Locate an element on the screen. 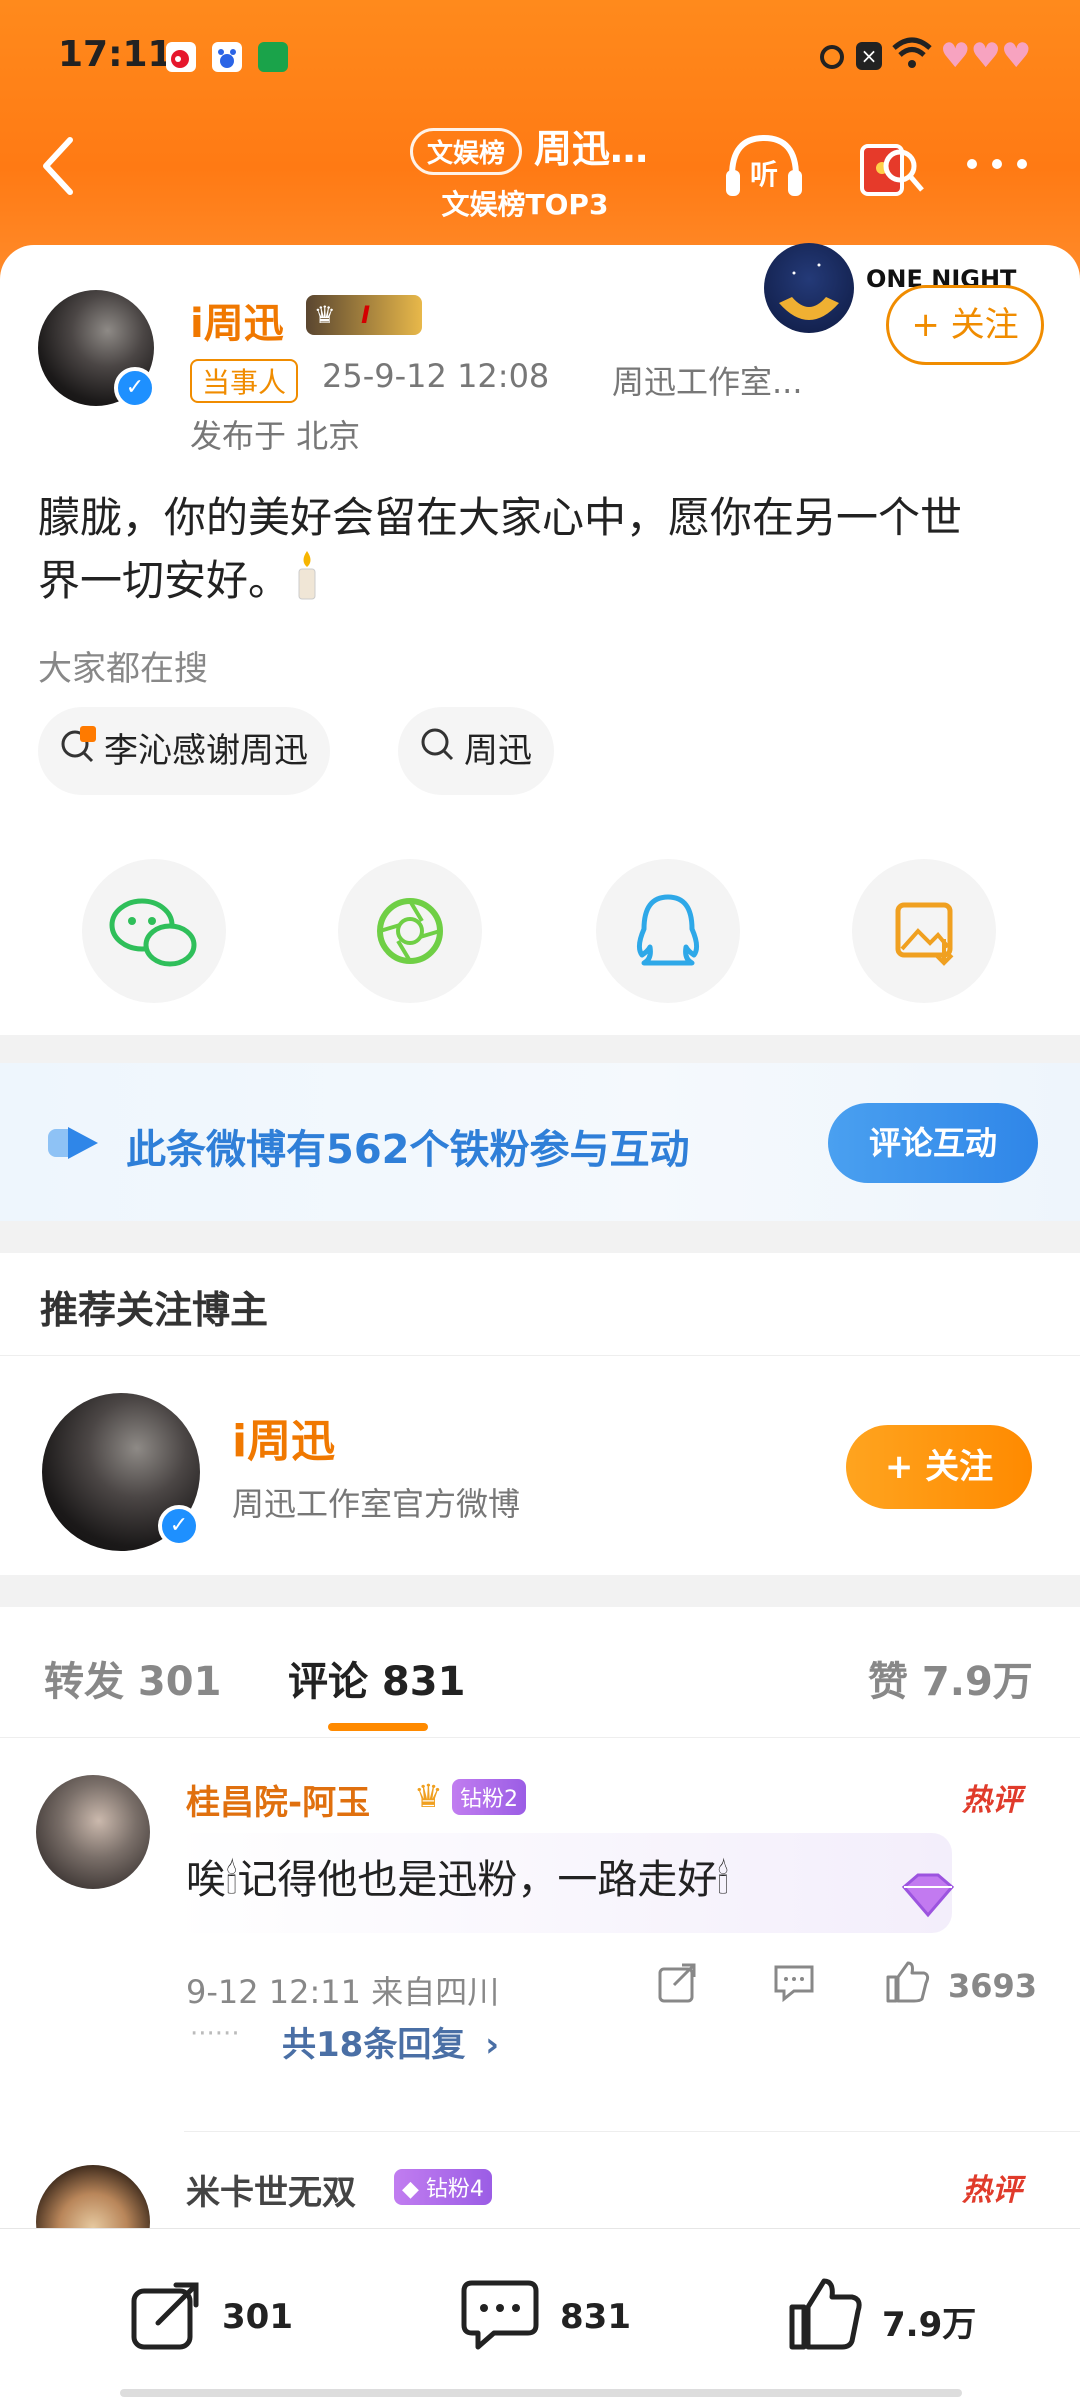  diamond-icon is located at coordinates (928, 1899).